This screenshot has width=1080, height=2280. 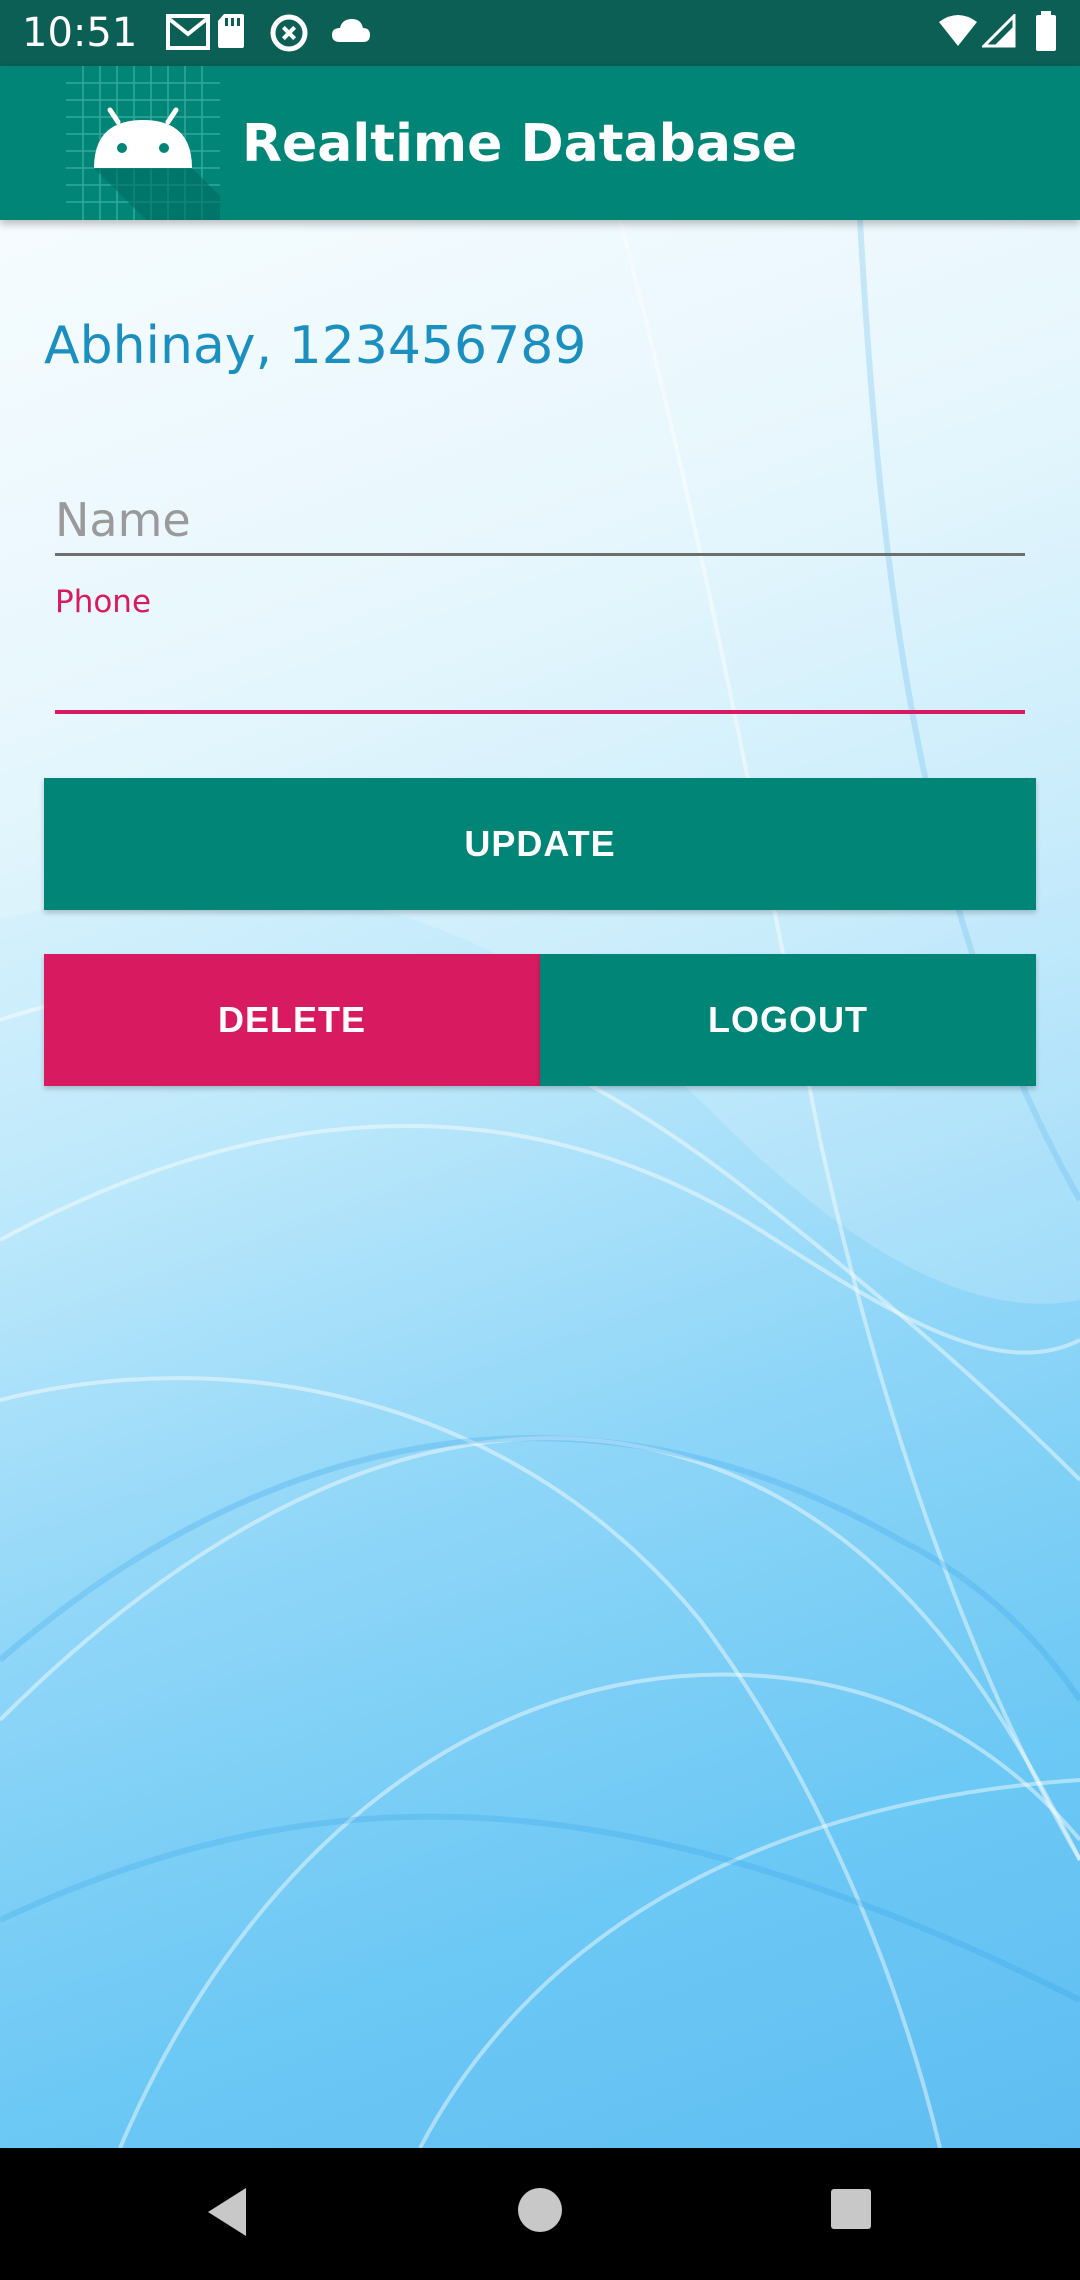 What do you see at coordinates (958, 30) in the screenshot?
I see `wifi-icon` at bounding box center [958, 30].